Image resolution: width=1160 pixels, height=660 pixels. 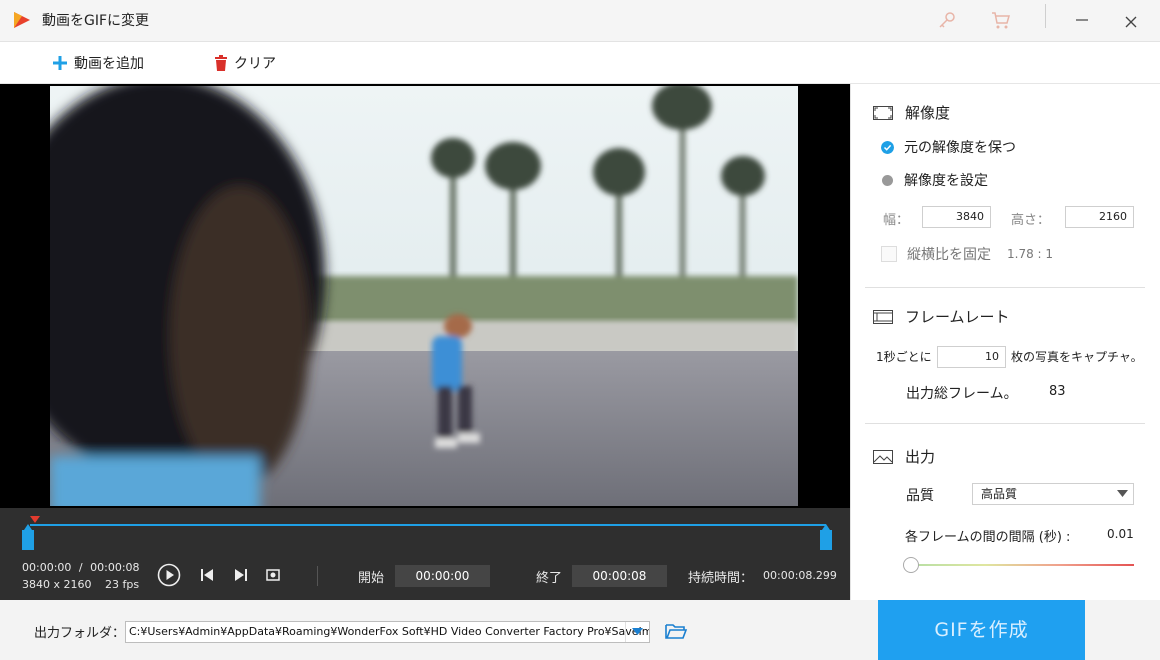 I want to click on total-time: 00:00:08, so click(x=115, y=567).